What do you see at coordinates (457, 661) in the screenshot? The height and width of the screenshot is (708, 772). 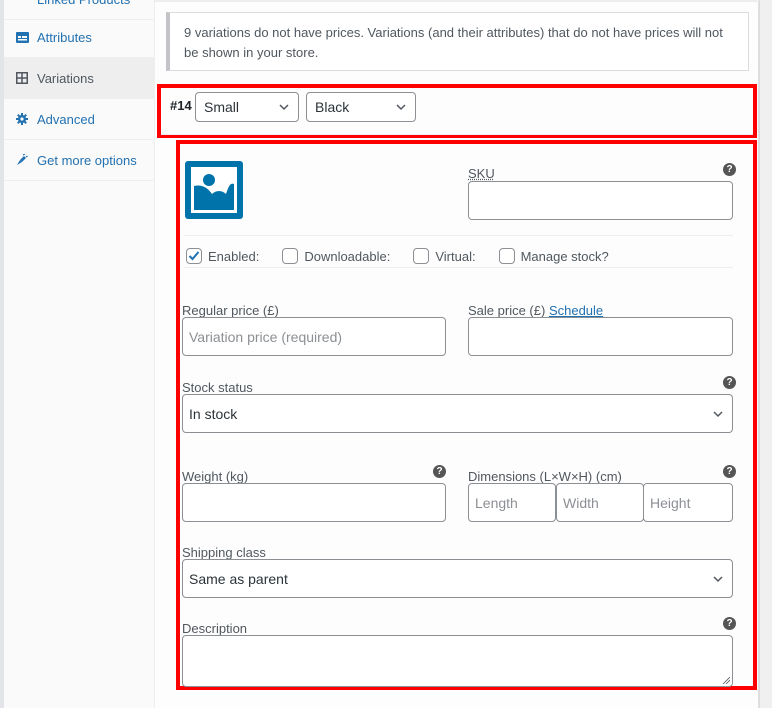 I see `description-textarea` at bounding box center [457, 661].